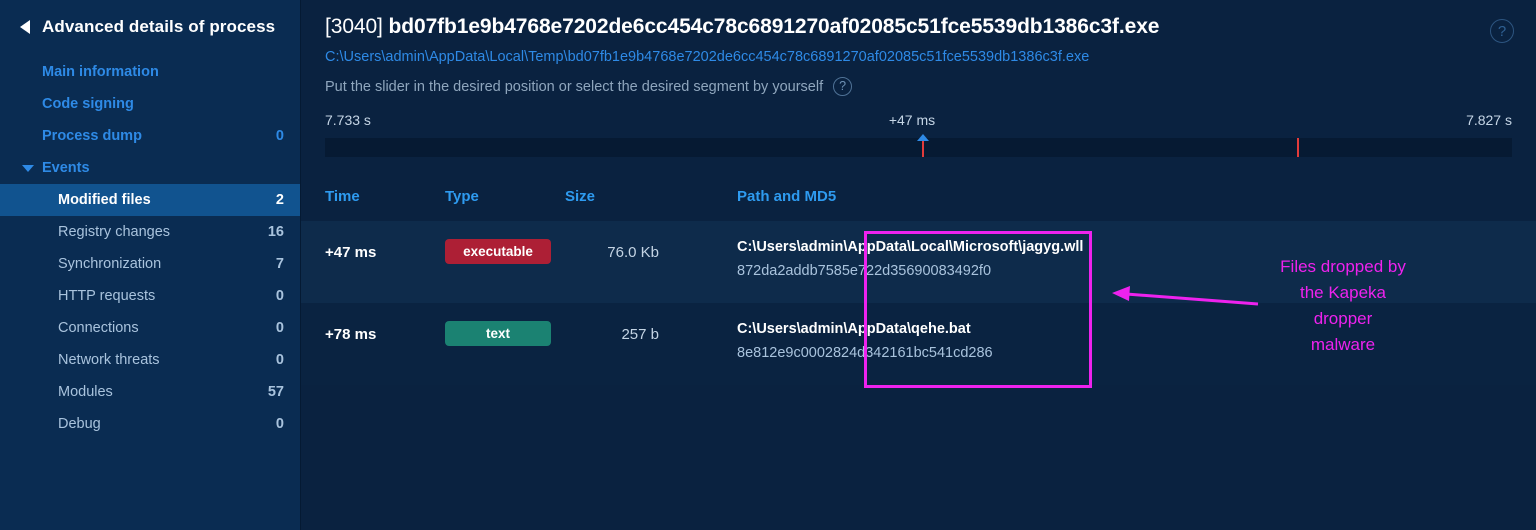 Image resolution: width=1536 pixels, height=530 pixels. I want to click on cell-type: text, so click(505, 324).